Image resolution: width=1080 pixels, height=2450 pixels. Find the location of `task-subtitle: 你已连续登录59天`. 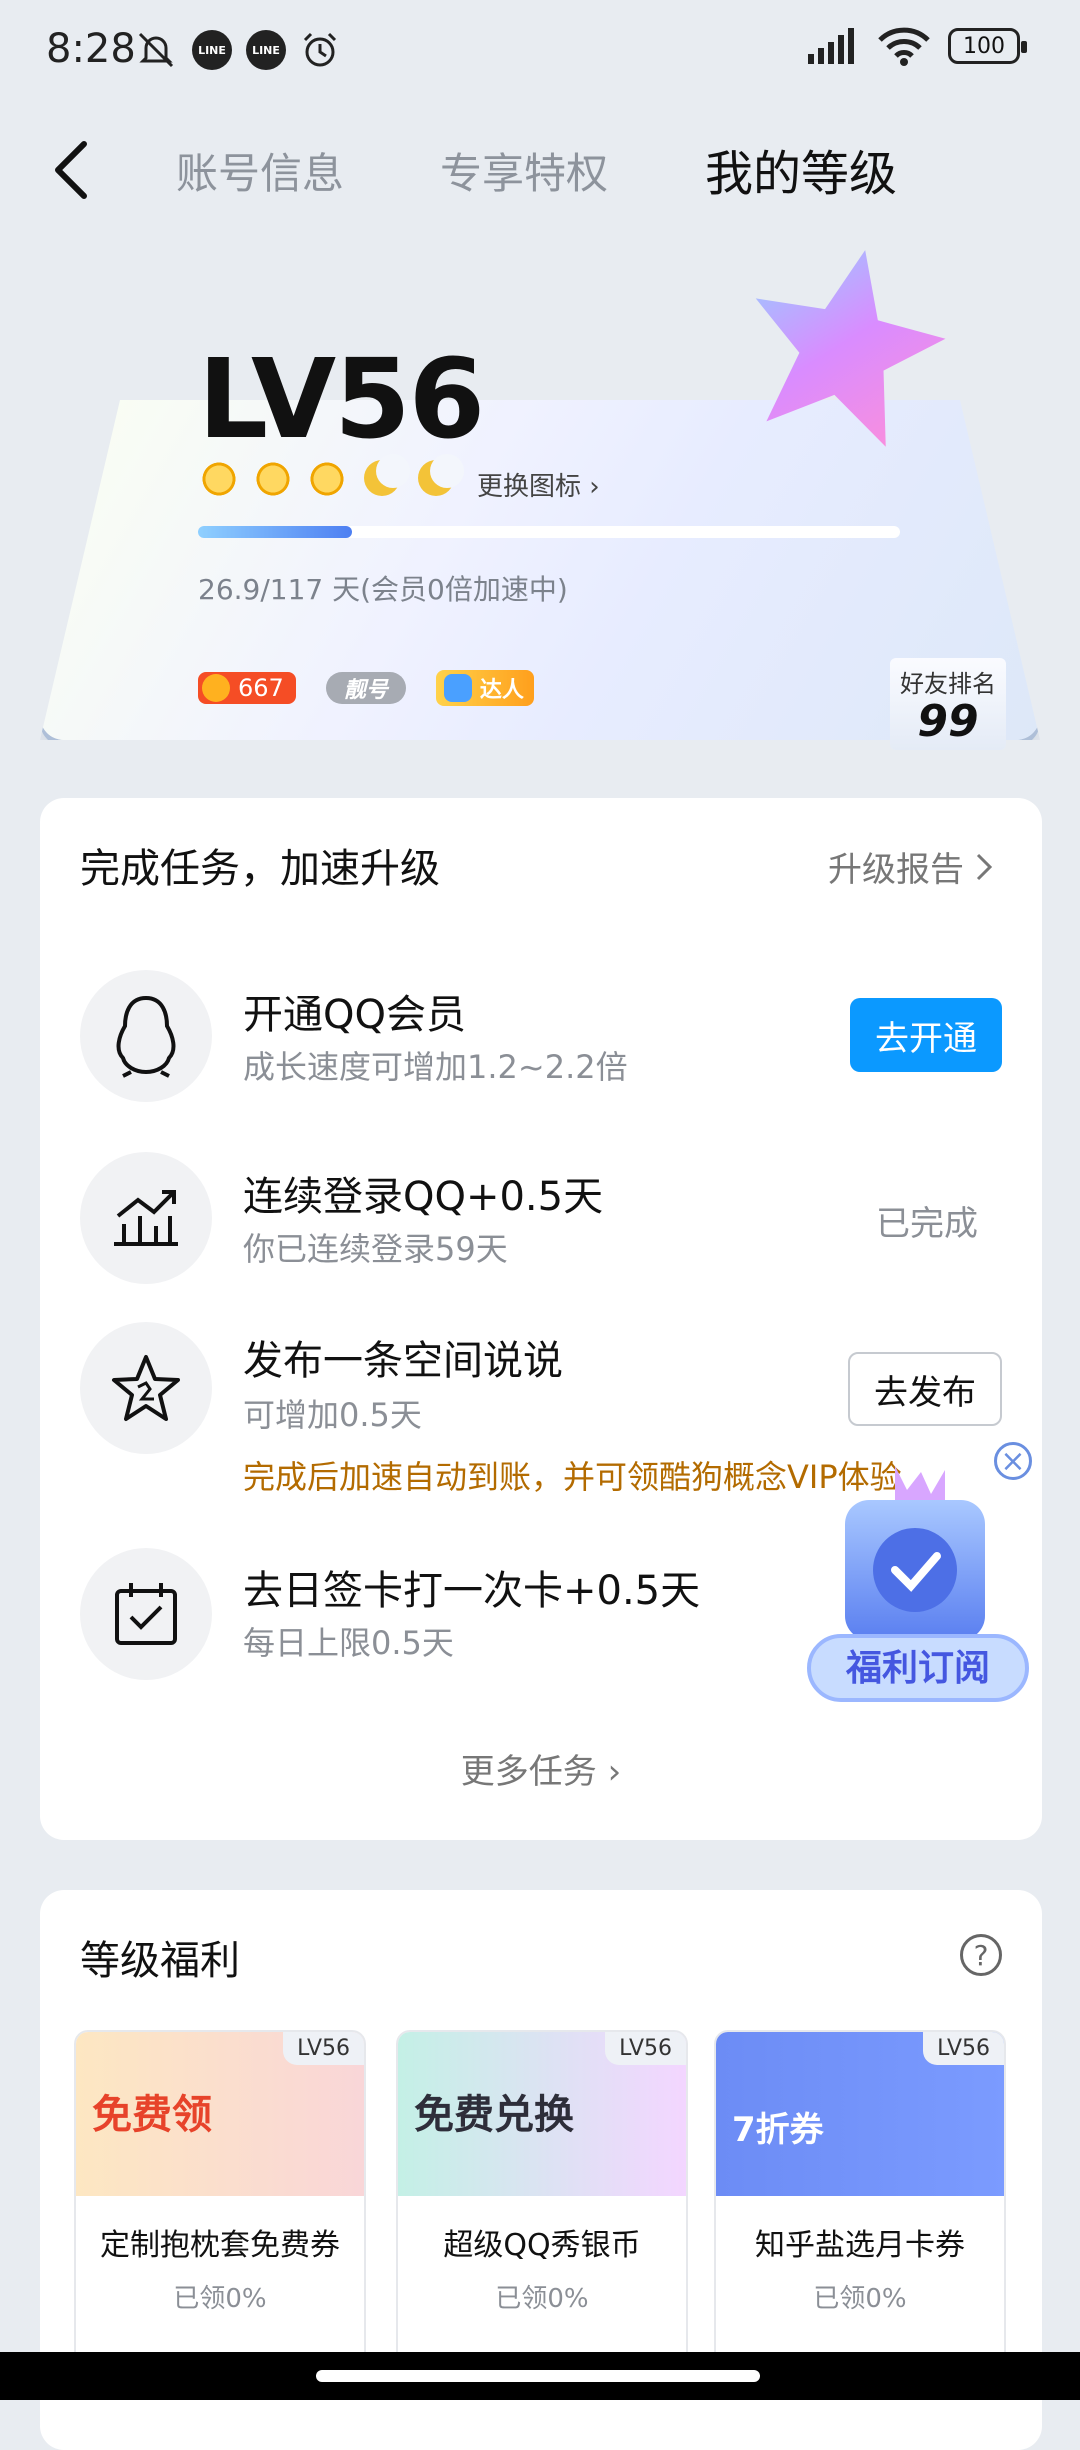

task-subtitle: 你已连续登录59天 is located at coordinates (375, 1249).